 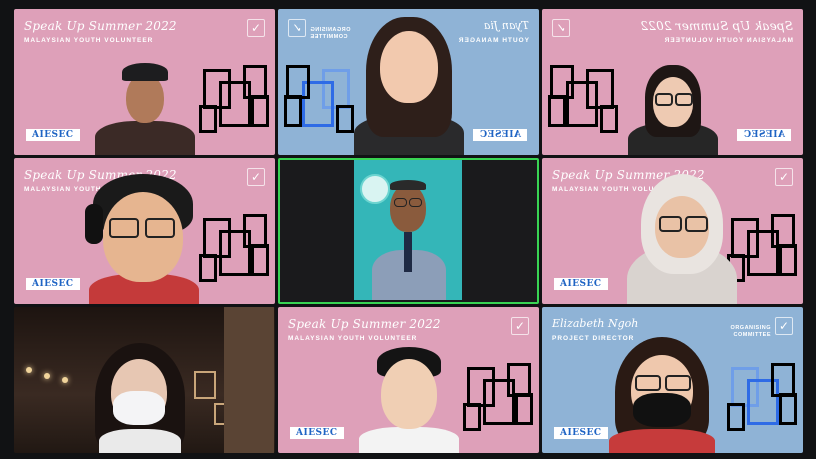 I want to click on participant-name-banner: Elizabeth Ngoh, so click(x=595, y=323).